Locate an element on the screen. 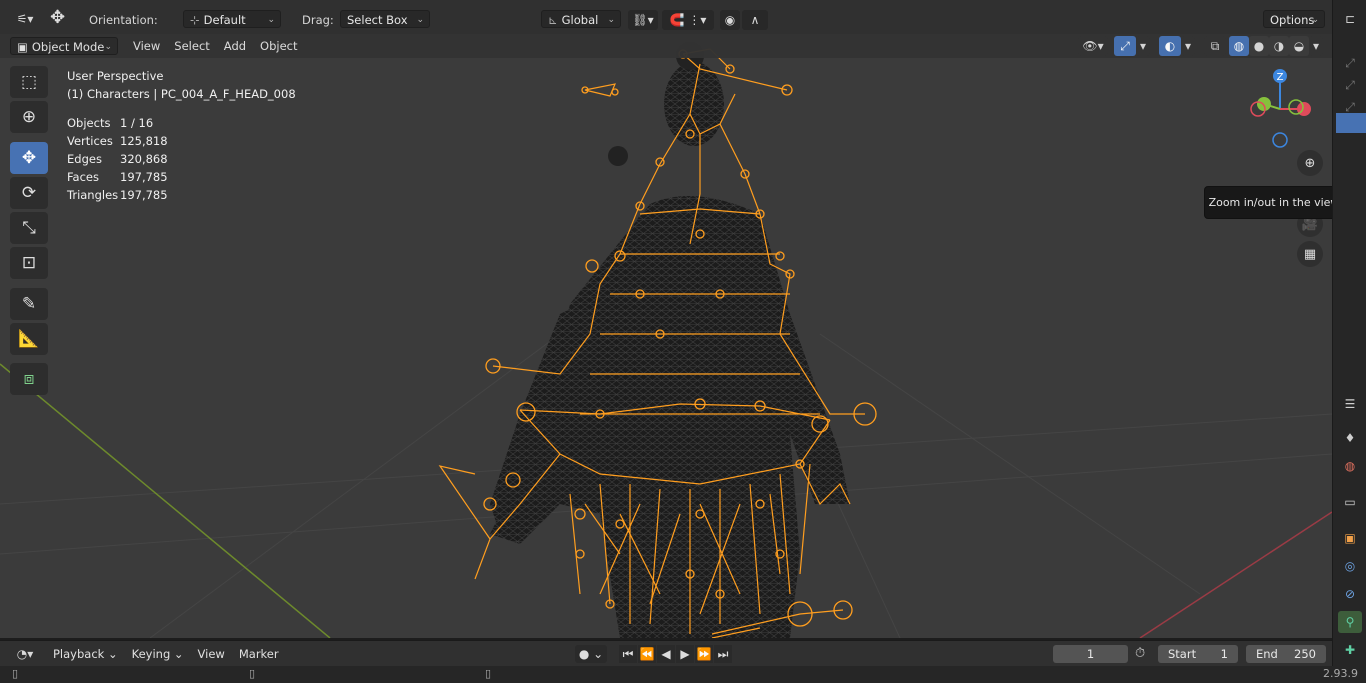  gizmo-toggle-icon: ⤢ is located at coordinates (1125, 46).